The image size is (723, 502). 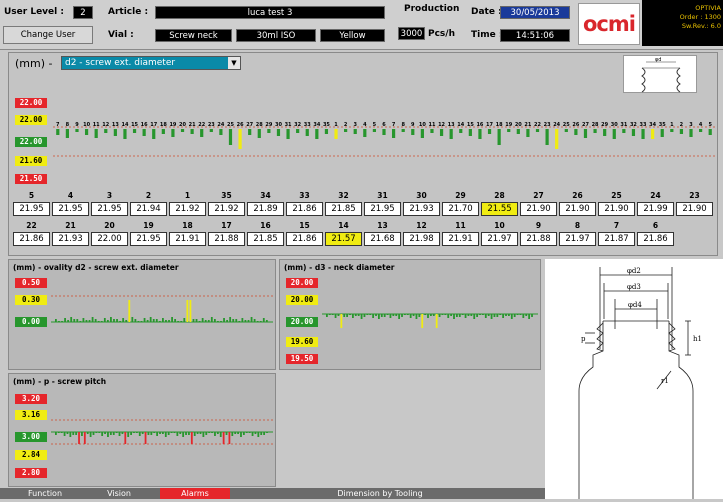 I want to click on date-label: Date :, so click(x=486, y=12).